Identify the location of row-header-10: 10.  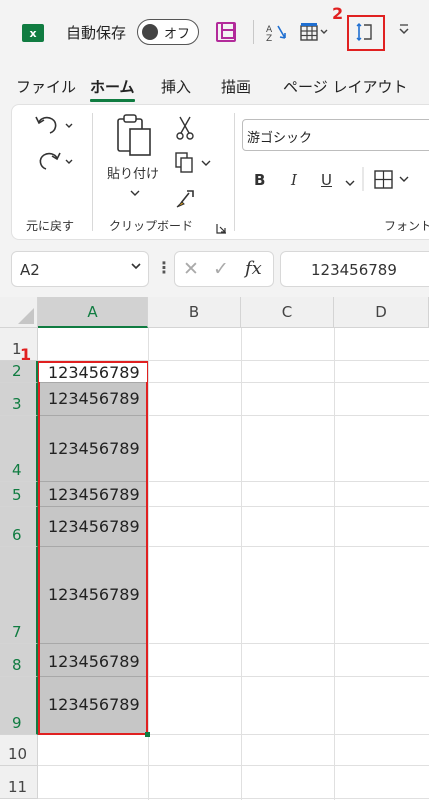
(19, 750).